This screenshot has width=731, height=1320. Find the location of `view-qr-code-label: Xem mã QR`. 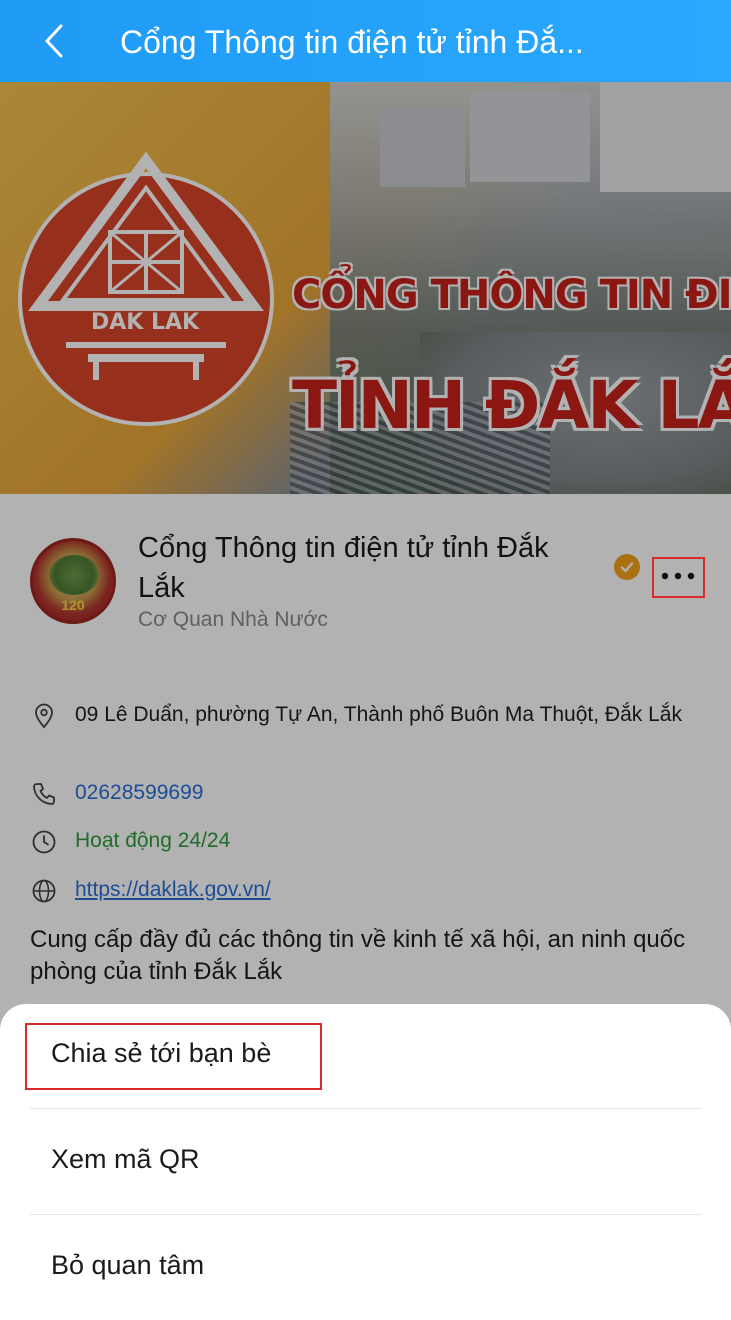

view-qr-code-label: Xem mã QR is located at coordinates (125, 1159).